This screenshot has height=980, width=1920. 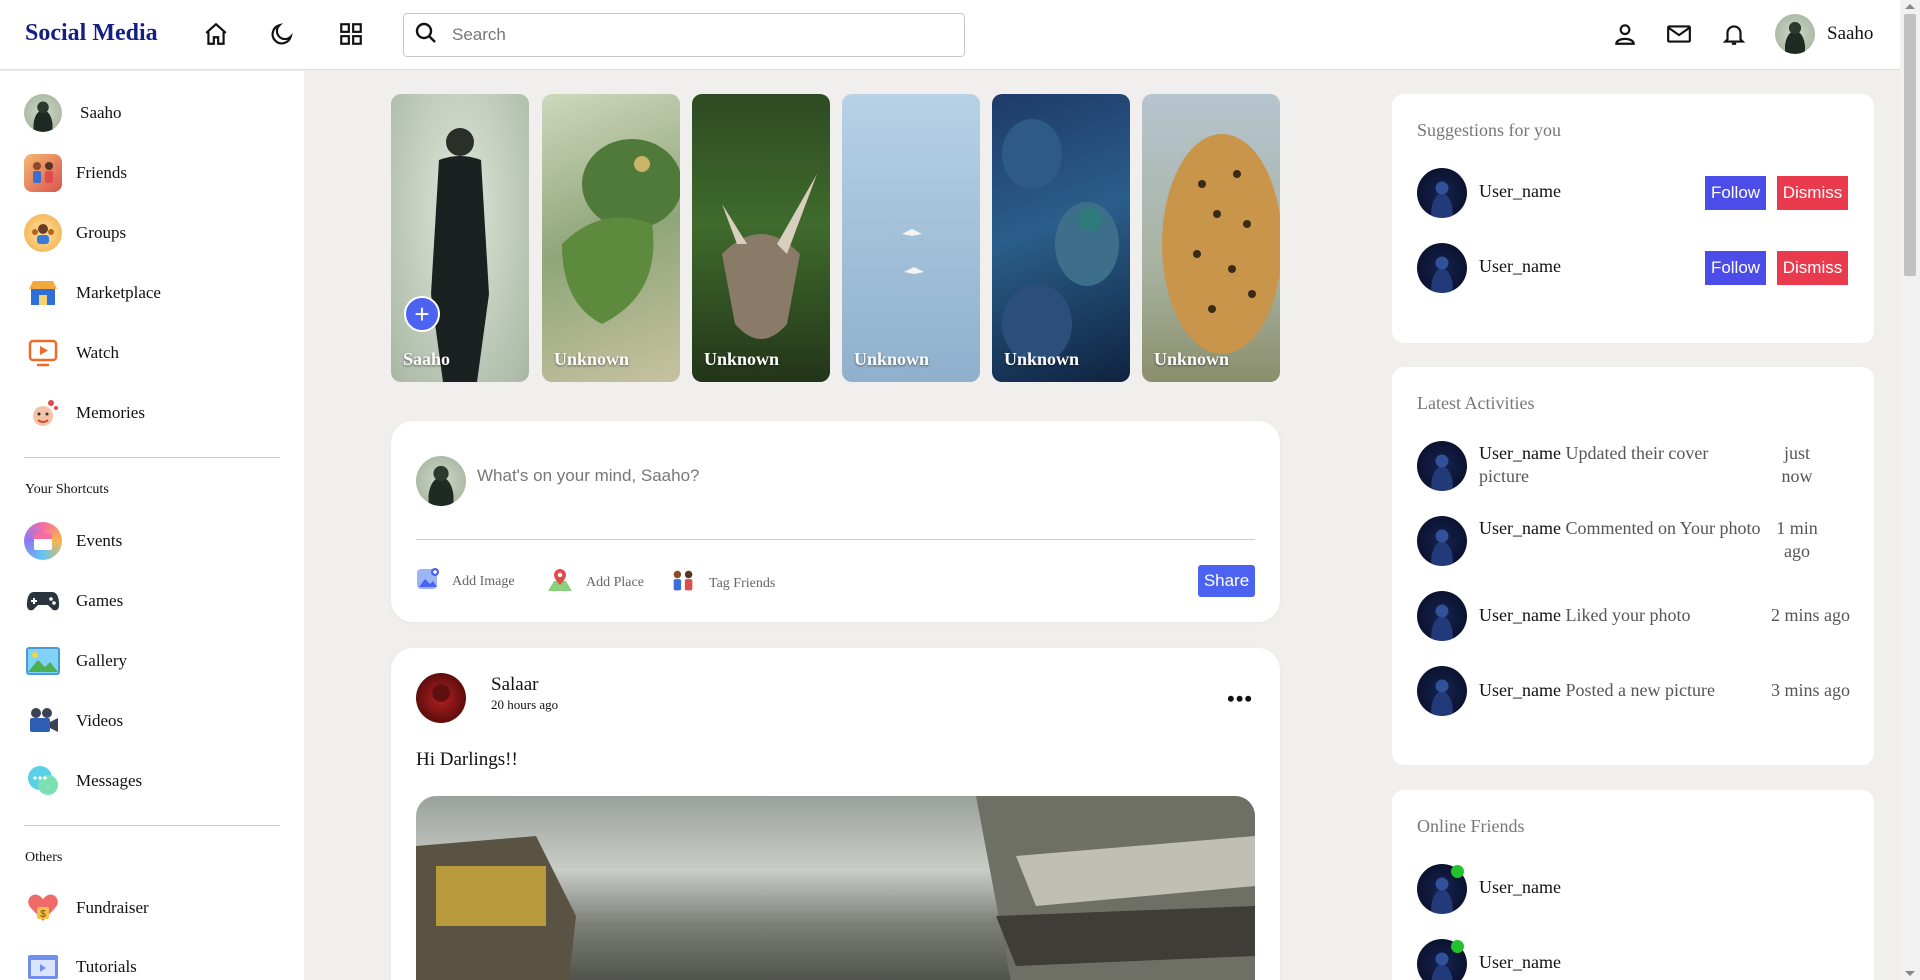 What do you see at coordinates (152, 113) in the screenshot?
I see `sidebar-item-profile: Saaho` at bounding box center [152, 113].